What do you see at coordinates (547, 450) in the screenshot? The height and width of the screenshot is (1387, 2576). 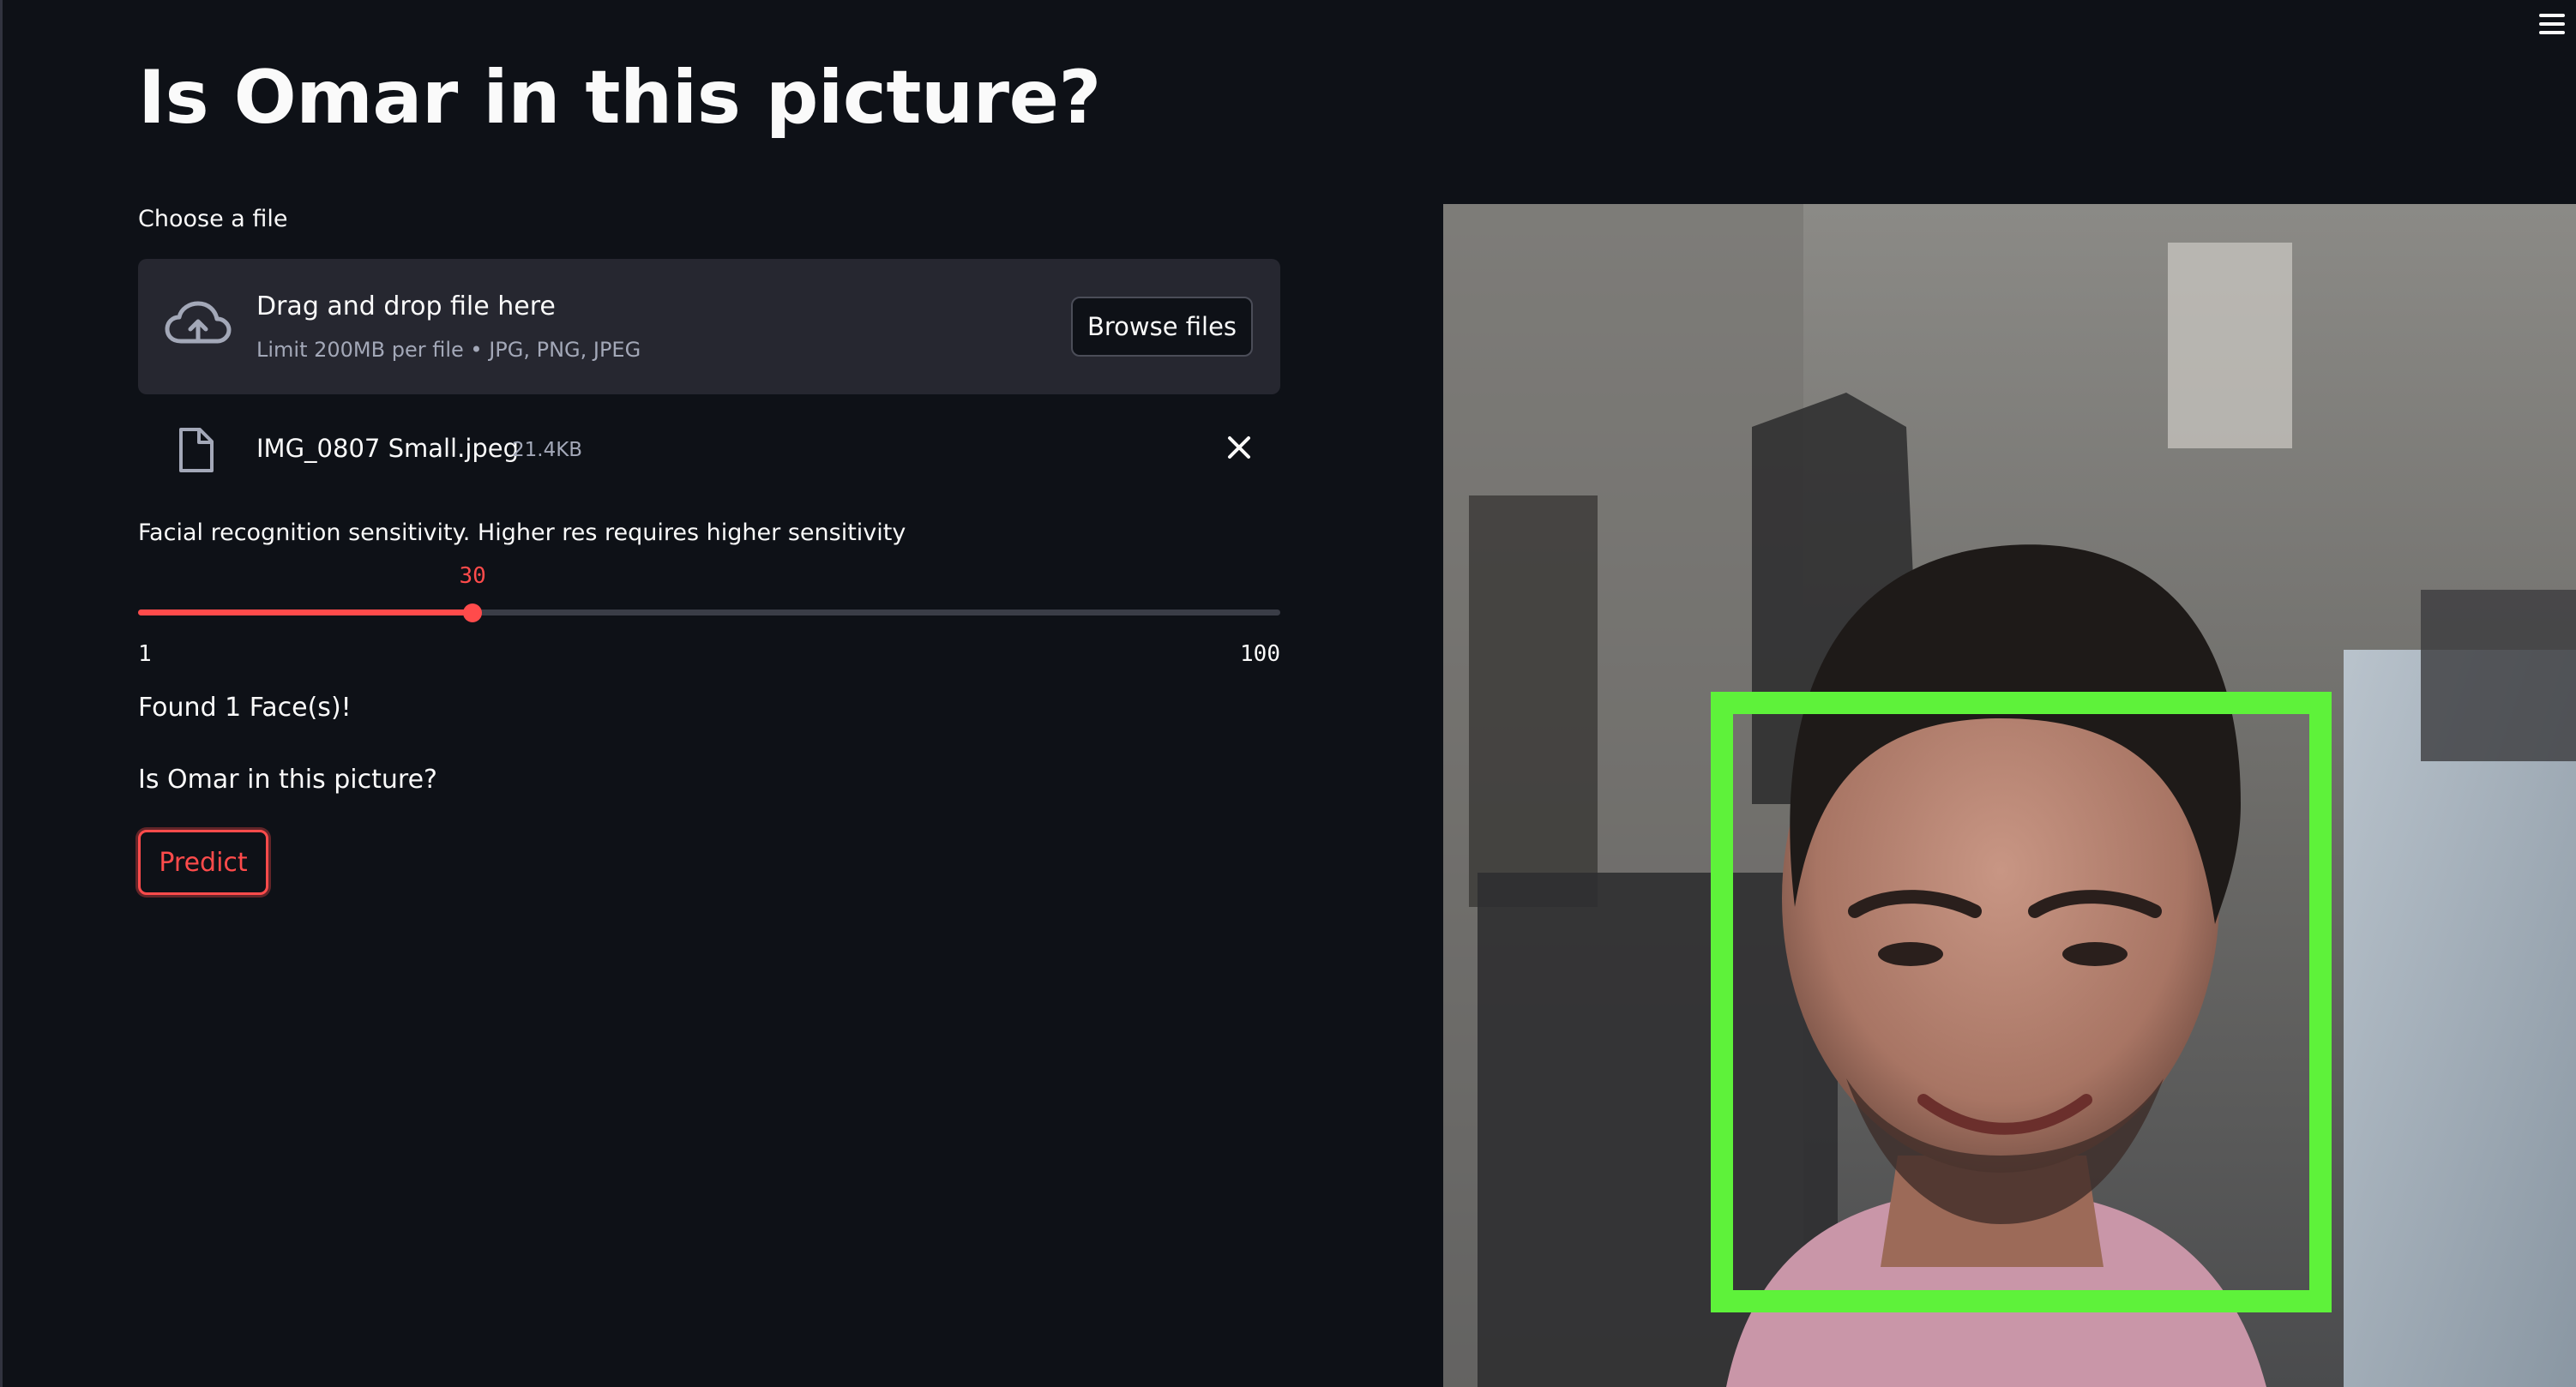 I see `uploaded-file-size: 21.4KB` at bounding box center [547, 450].